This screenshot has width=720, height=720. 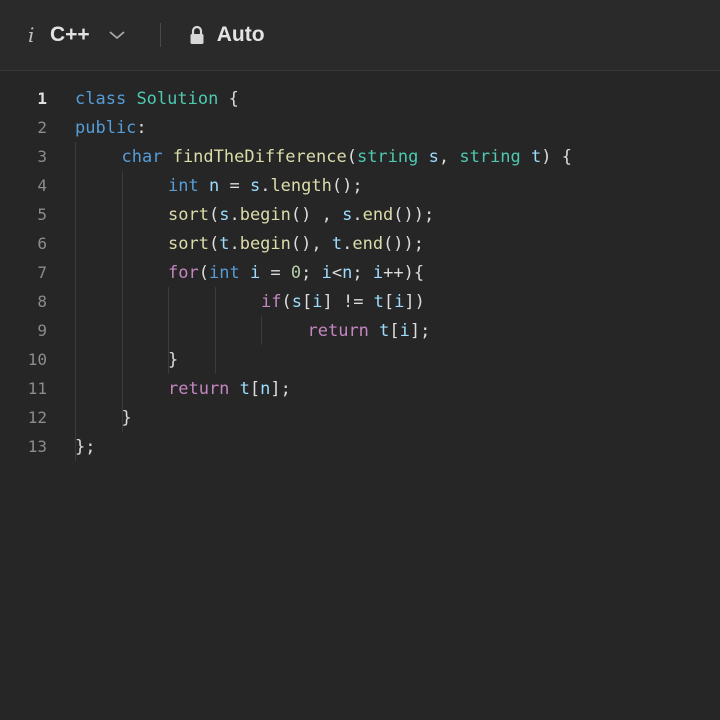 I want to click on code-line: 5 sort(s.begin() , s.end());, so click(x=360, y=214).